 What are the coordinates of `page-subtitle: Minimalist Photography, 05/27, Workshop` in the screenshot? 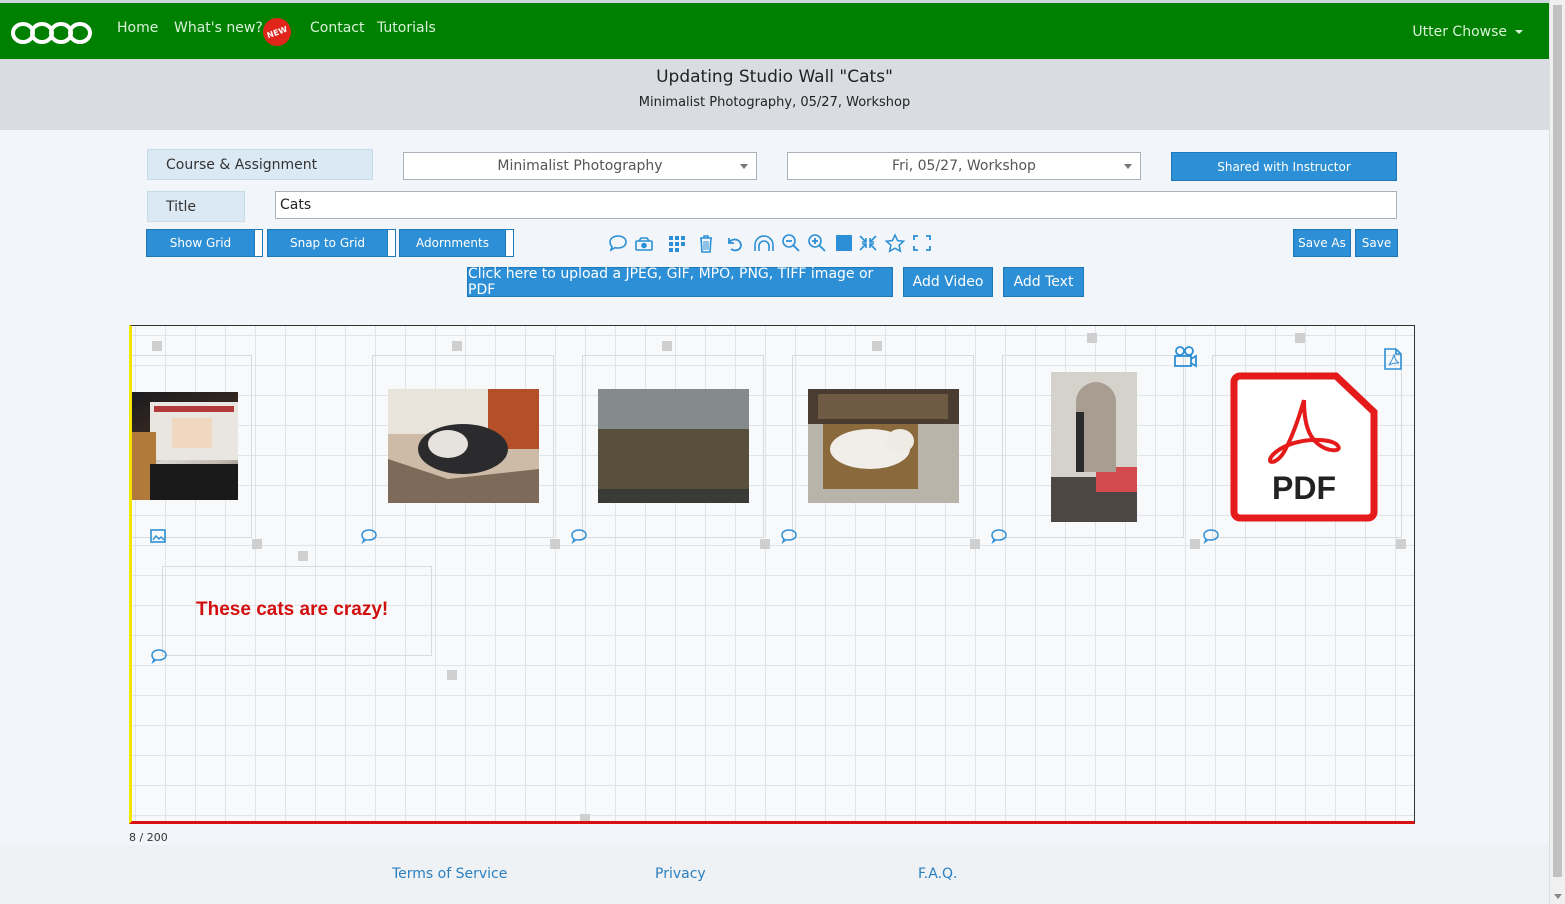 It's located at (774, 102).